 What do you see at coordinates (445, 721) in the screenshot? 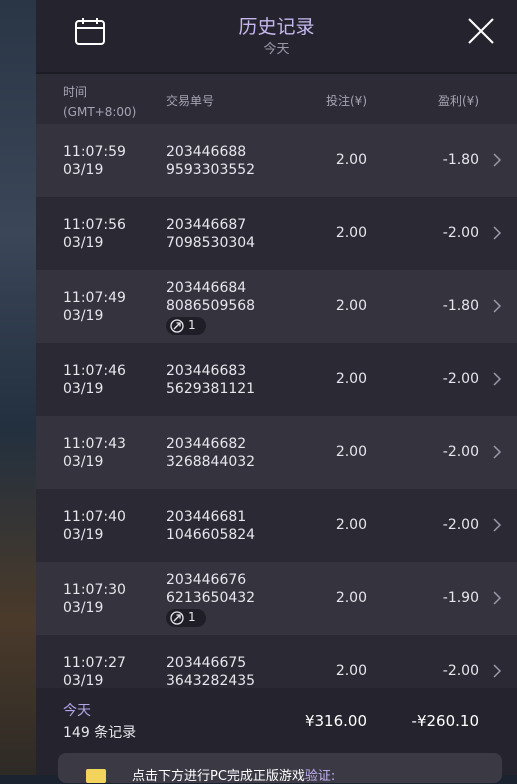
I see `total-profit: -¥260.10` at bounding box center [445, 721].